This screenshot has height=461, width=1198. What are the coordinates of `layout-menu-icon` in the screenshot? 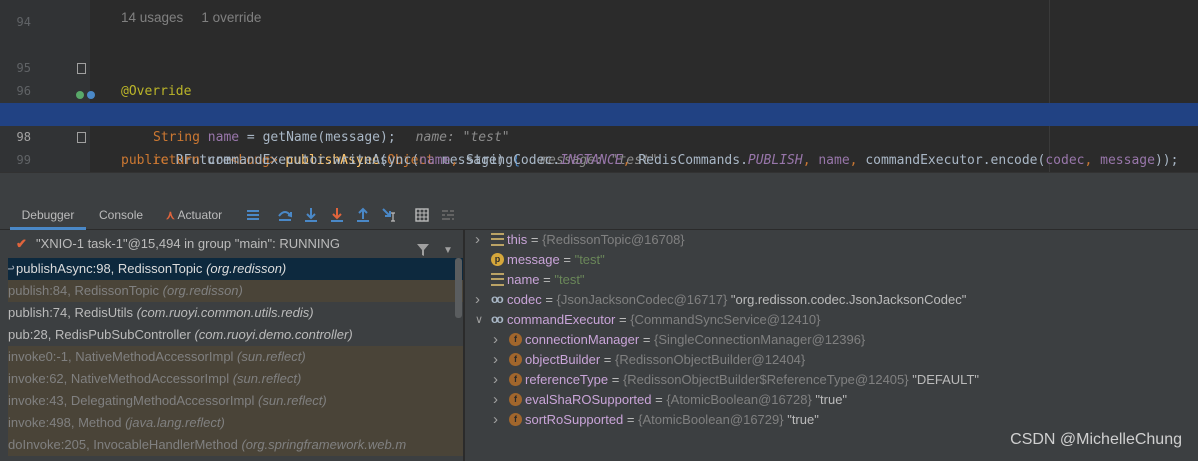 It's located at (253, 215).